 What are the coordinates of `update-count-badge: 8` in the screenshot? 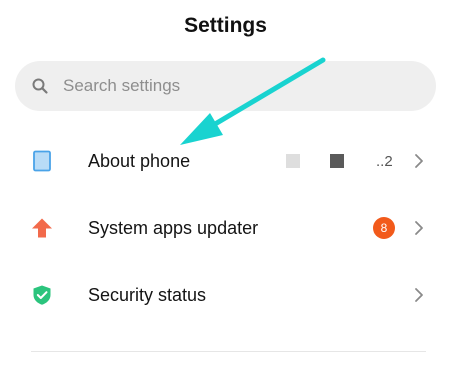 It's located at (384, 228).